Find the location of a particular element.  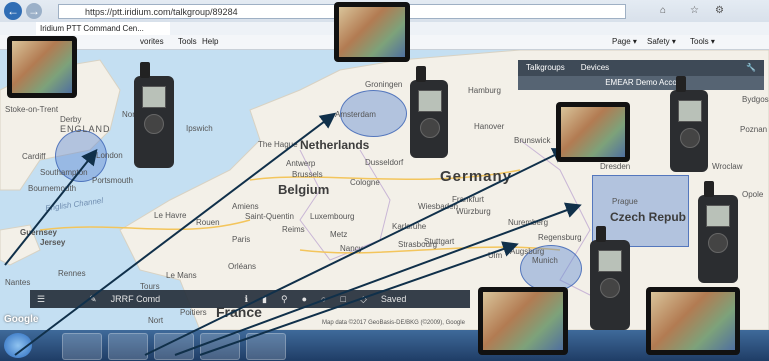

arrow-to-london is located at coordinates (51, 207).